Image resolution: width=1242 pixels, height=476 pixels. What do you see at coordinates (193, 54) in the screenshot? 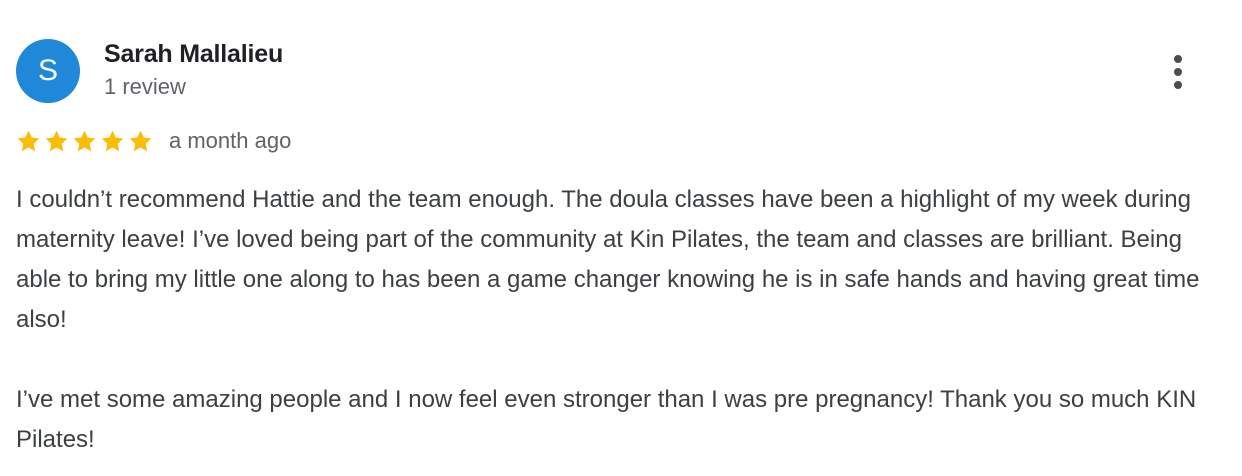
I see `reviewer-name: Sarah Mallalieu` at bounding box center [193, 54].